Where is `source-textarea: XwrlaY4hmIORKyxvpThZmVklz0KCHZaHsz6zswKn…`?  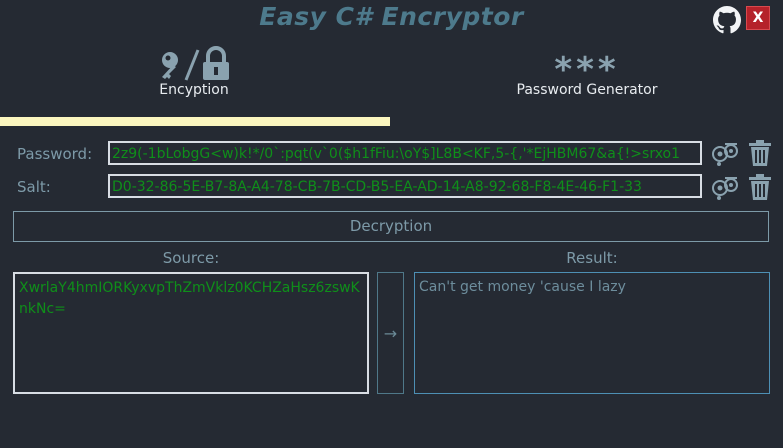
source-textarea: XwrlaY4hmIORKyxvpThZmVklz0KCHZaHsz6zswKn… is located at coordinates (191, 333).